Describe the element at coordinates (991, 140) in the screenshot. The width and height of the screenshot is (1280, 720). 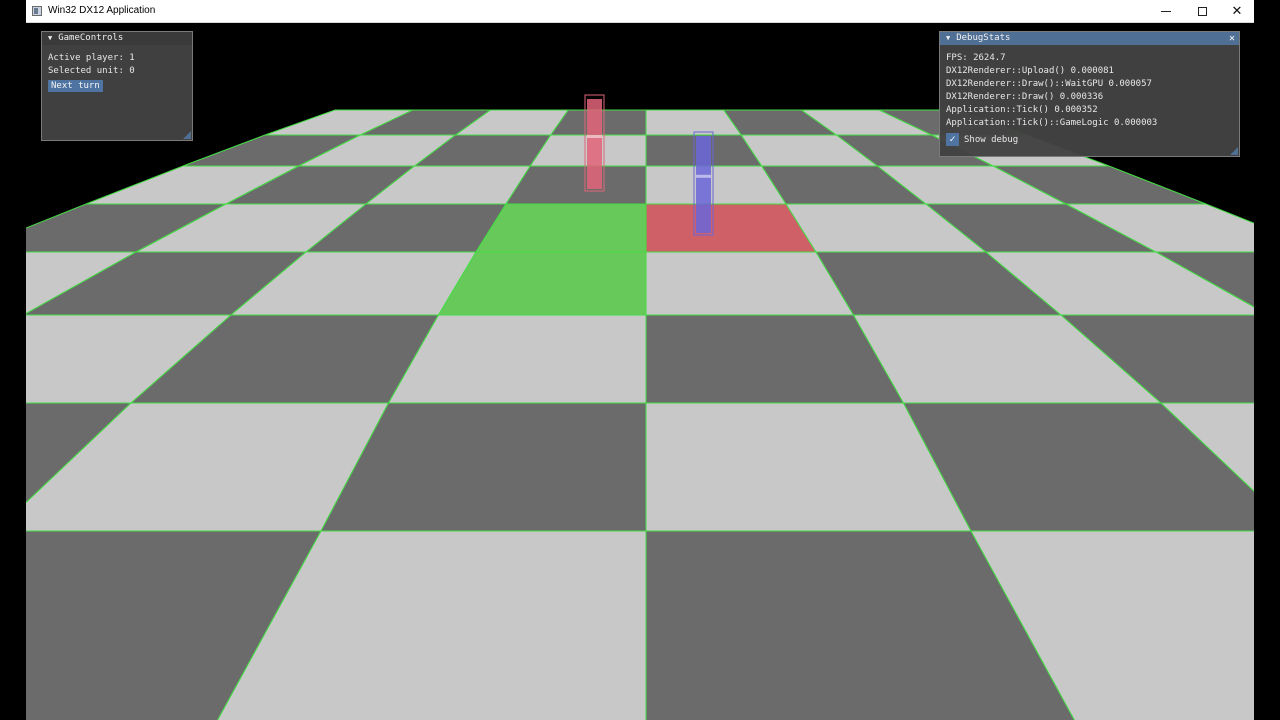
I see `show-debug-label: Show debug` at that location.